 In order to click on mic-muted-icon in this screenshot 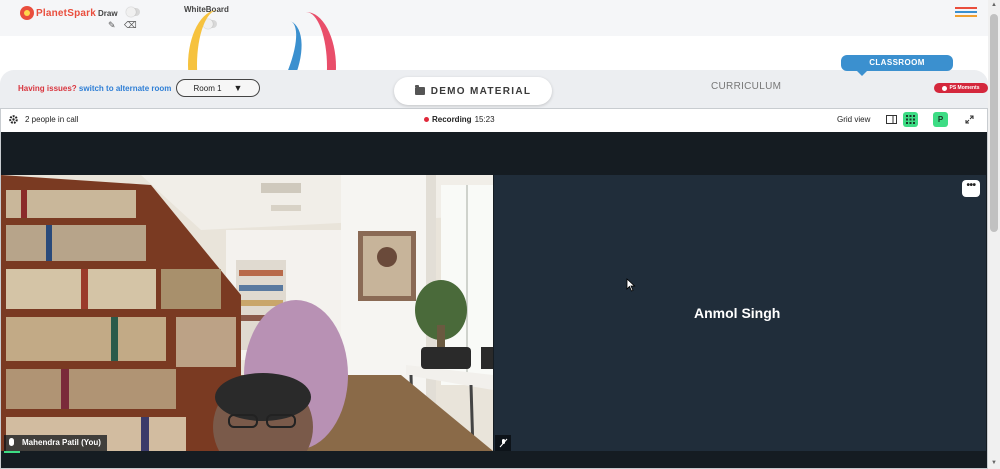, I will do `click(503, 443)`.